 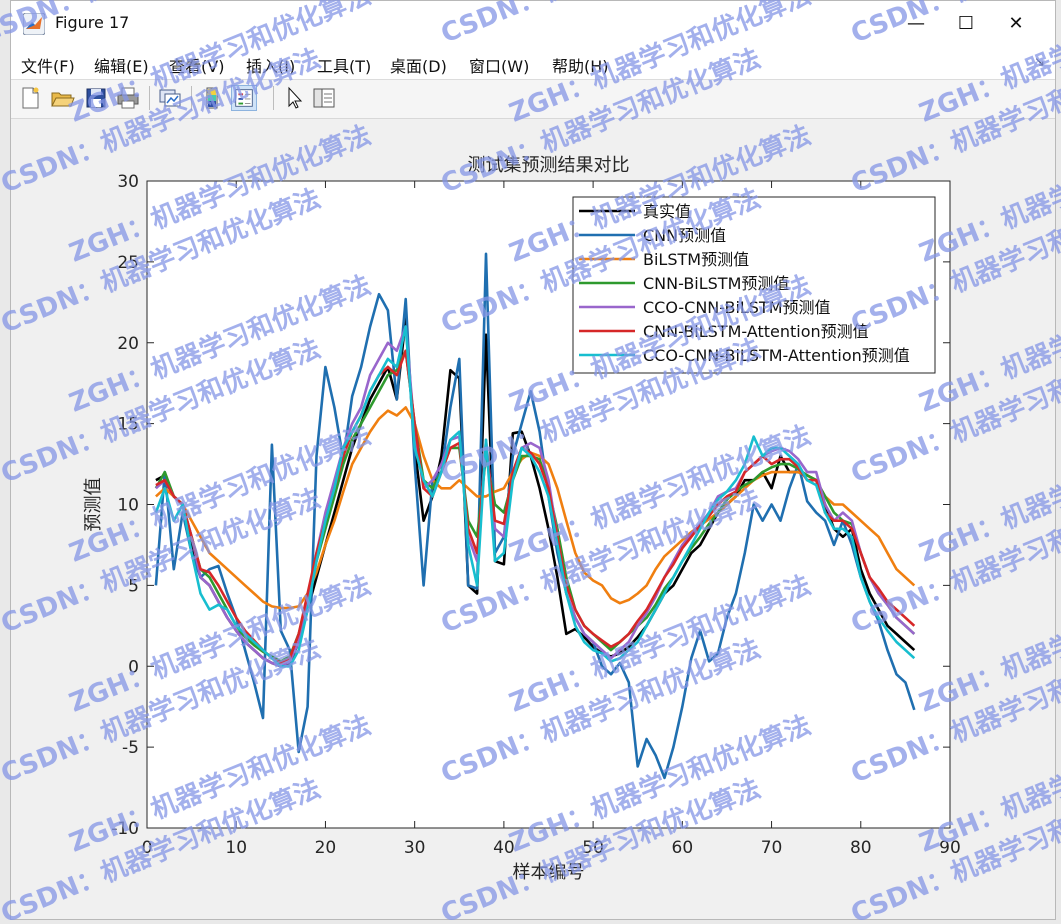 What do you see at coordinates (667, 211) in the screenshot?
I see `legend-entry: 真实值` at bounding box center [667, 211].